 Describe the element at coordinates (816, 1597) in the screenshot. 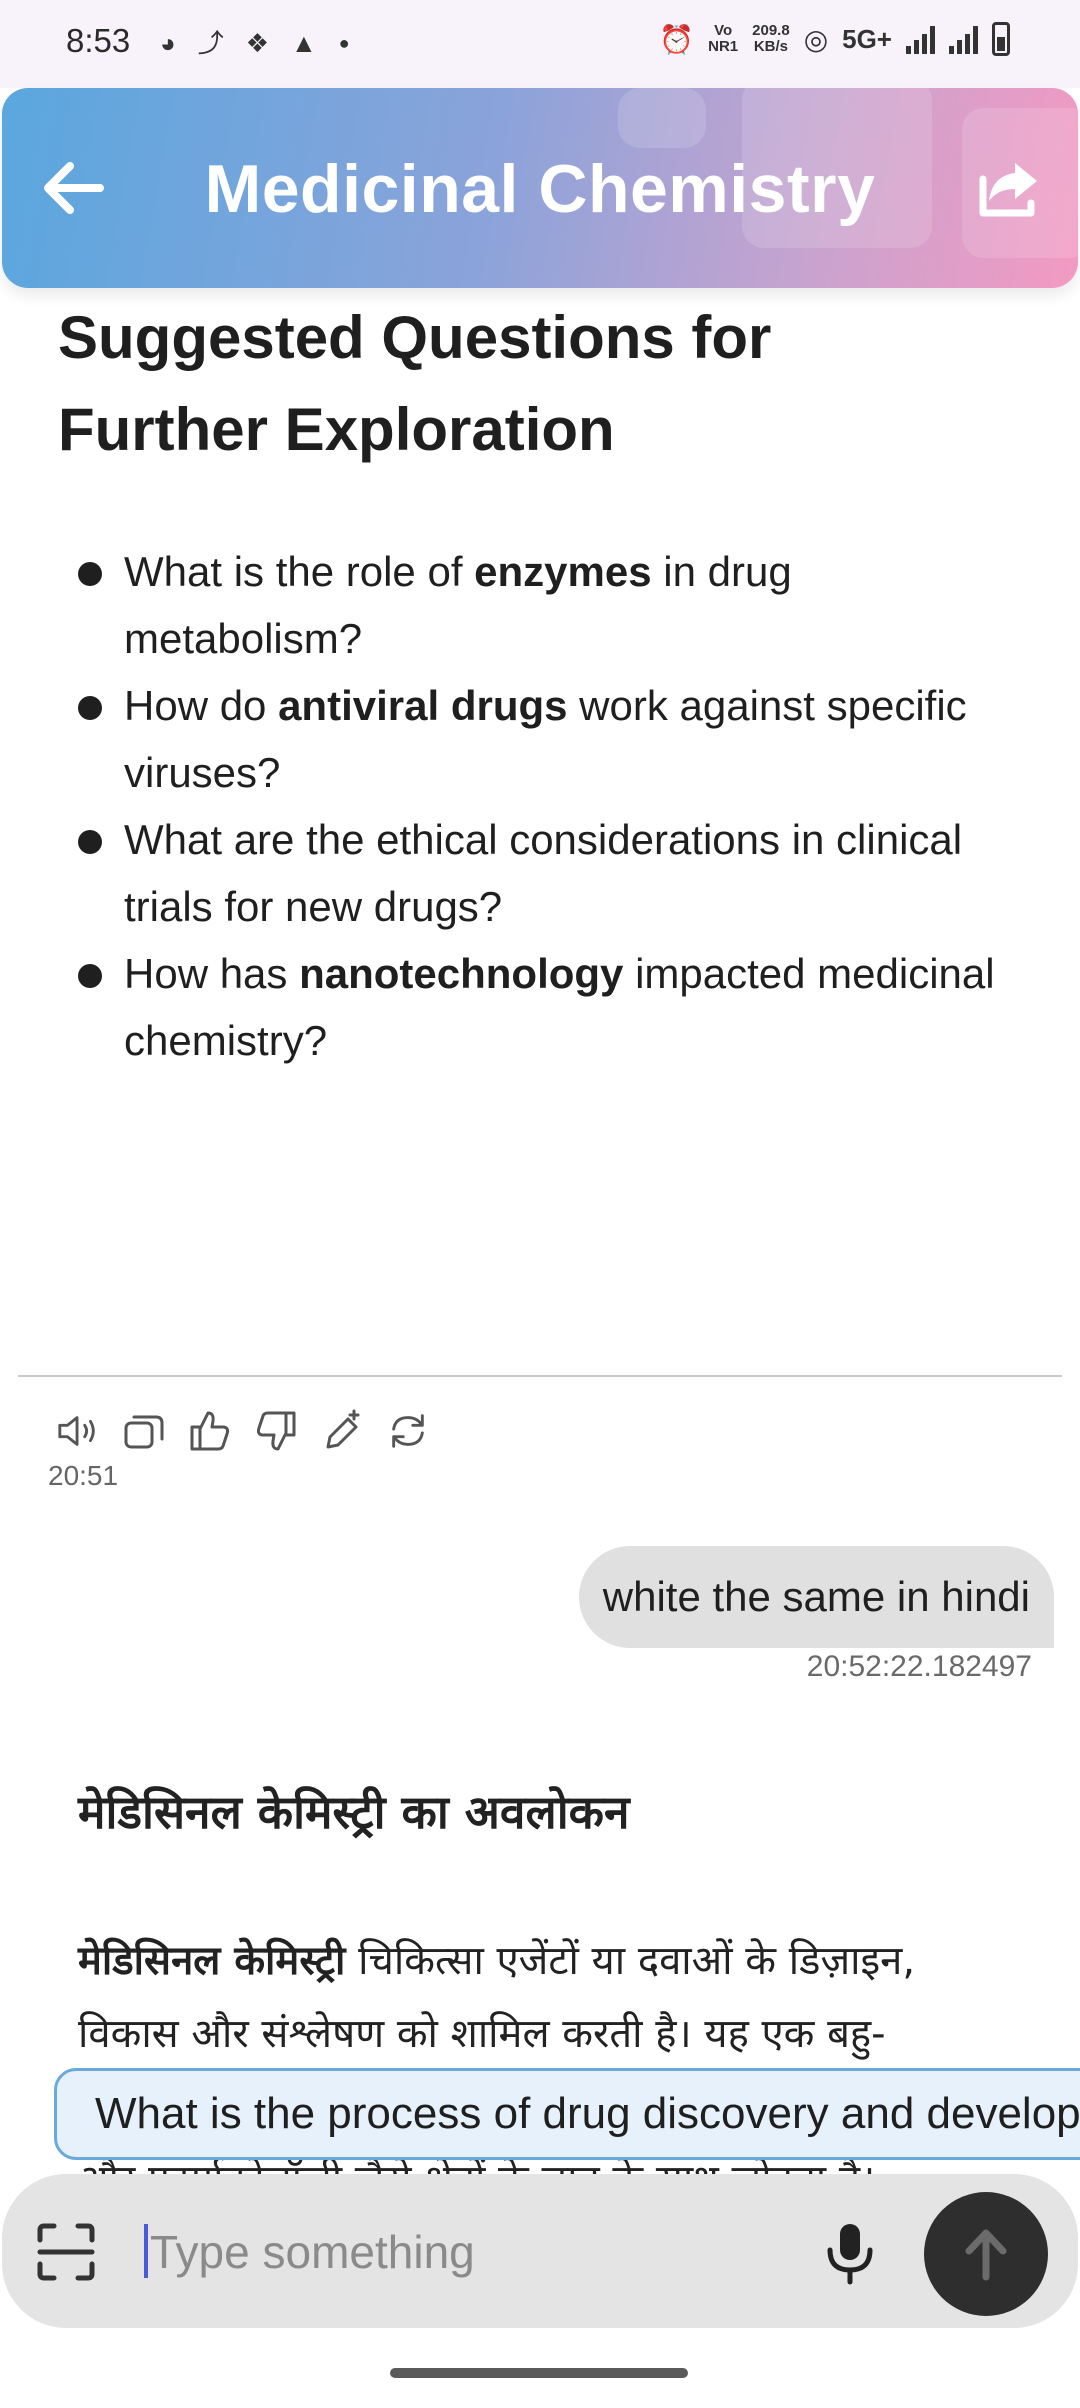

I see `user-message-bubble: white the same in hindi` at that location.